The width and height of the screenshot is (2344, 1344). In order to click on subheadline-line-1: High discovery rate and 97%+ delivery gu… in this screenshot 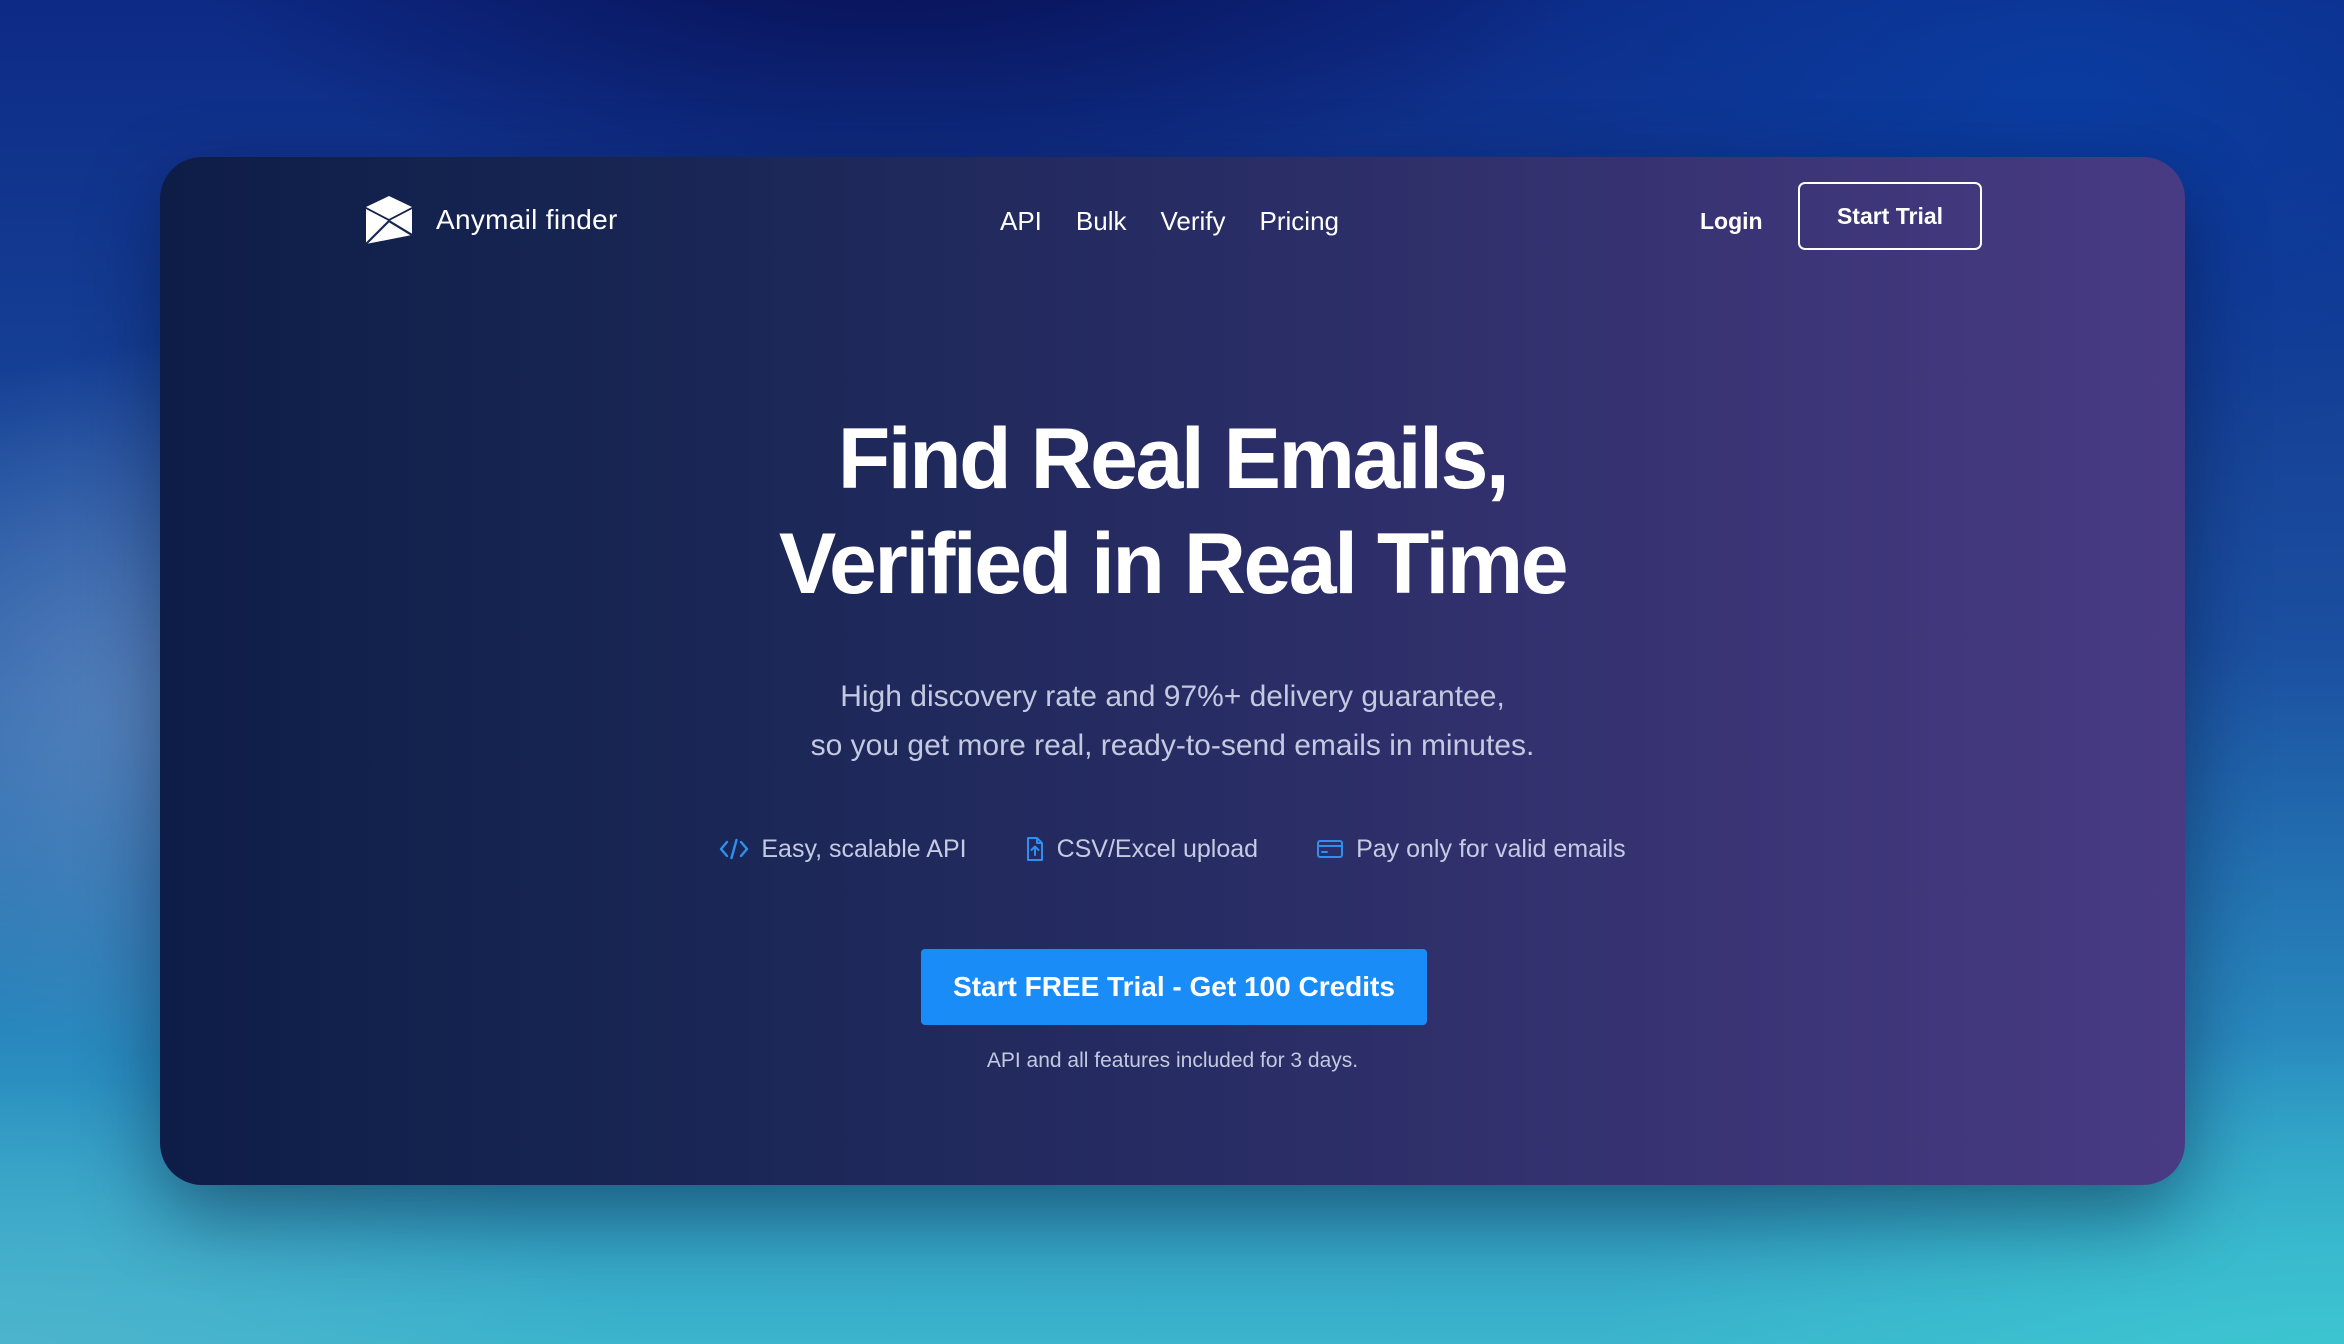, I will do `click(1172, 696)`.